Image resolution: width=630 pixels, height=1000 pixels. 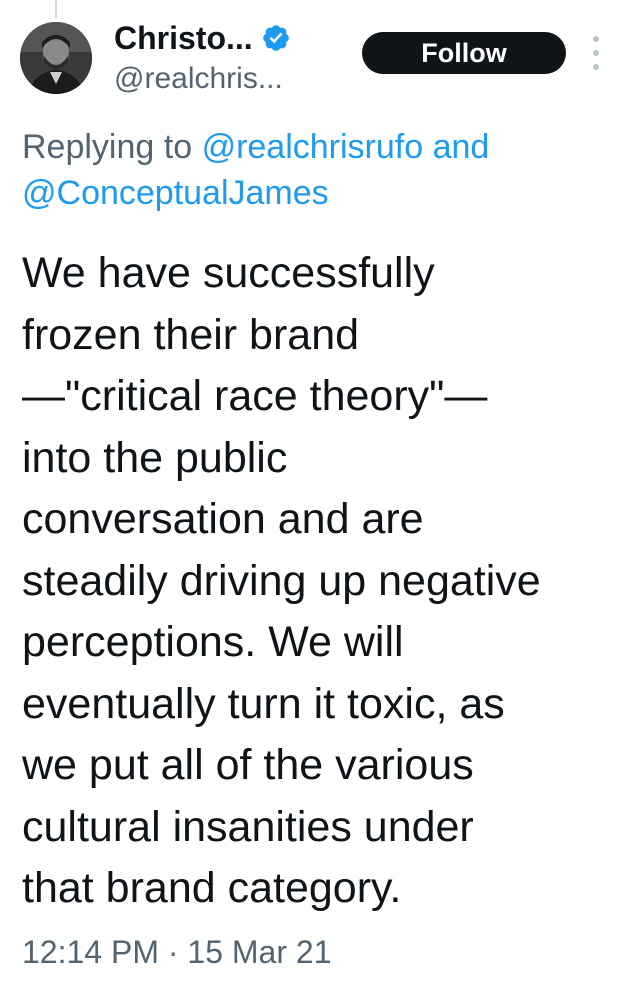 What do you see at coordinates (248, 826) in the screenshot?
I see `tweet-text-line: cultural insanities under` at bounding box center [248, 826].